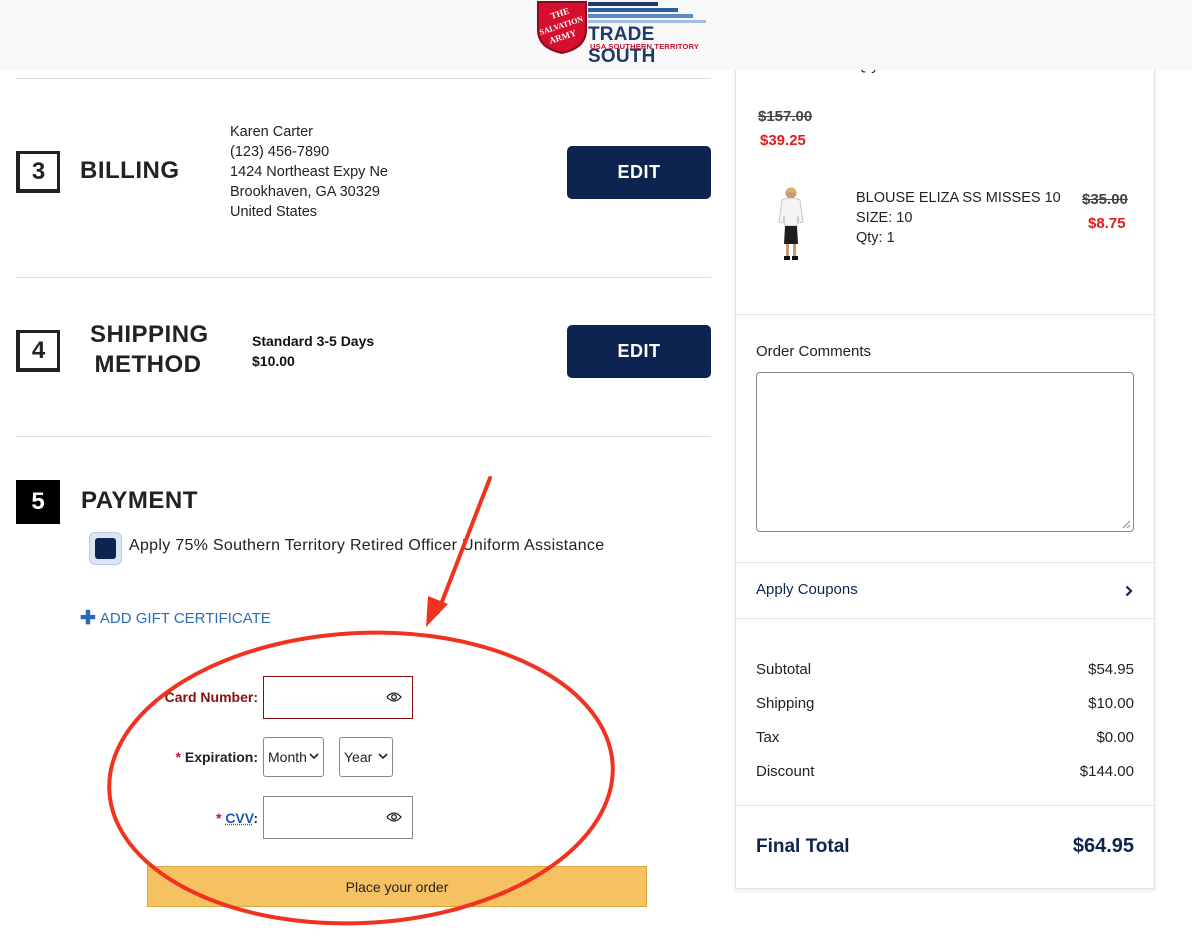 The width and height of the screenshot is (1192, 936). What do you see at coordinates (149, 334) in the screenshot?
I see `shipping-title-line1: SHIPPING` at bounding box center [149, 334].